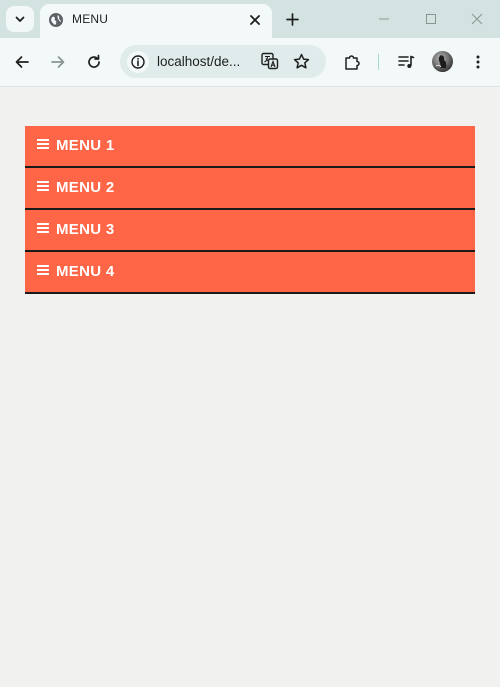 The image size is (500, 687). I want to click on chevron-down-icon, so click(20, 19).